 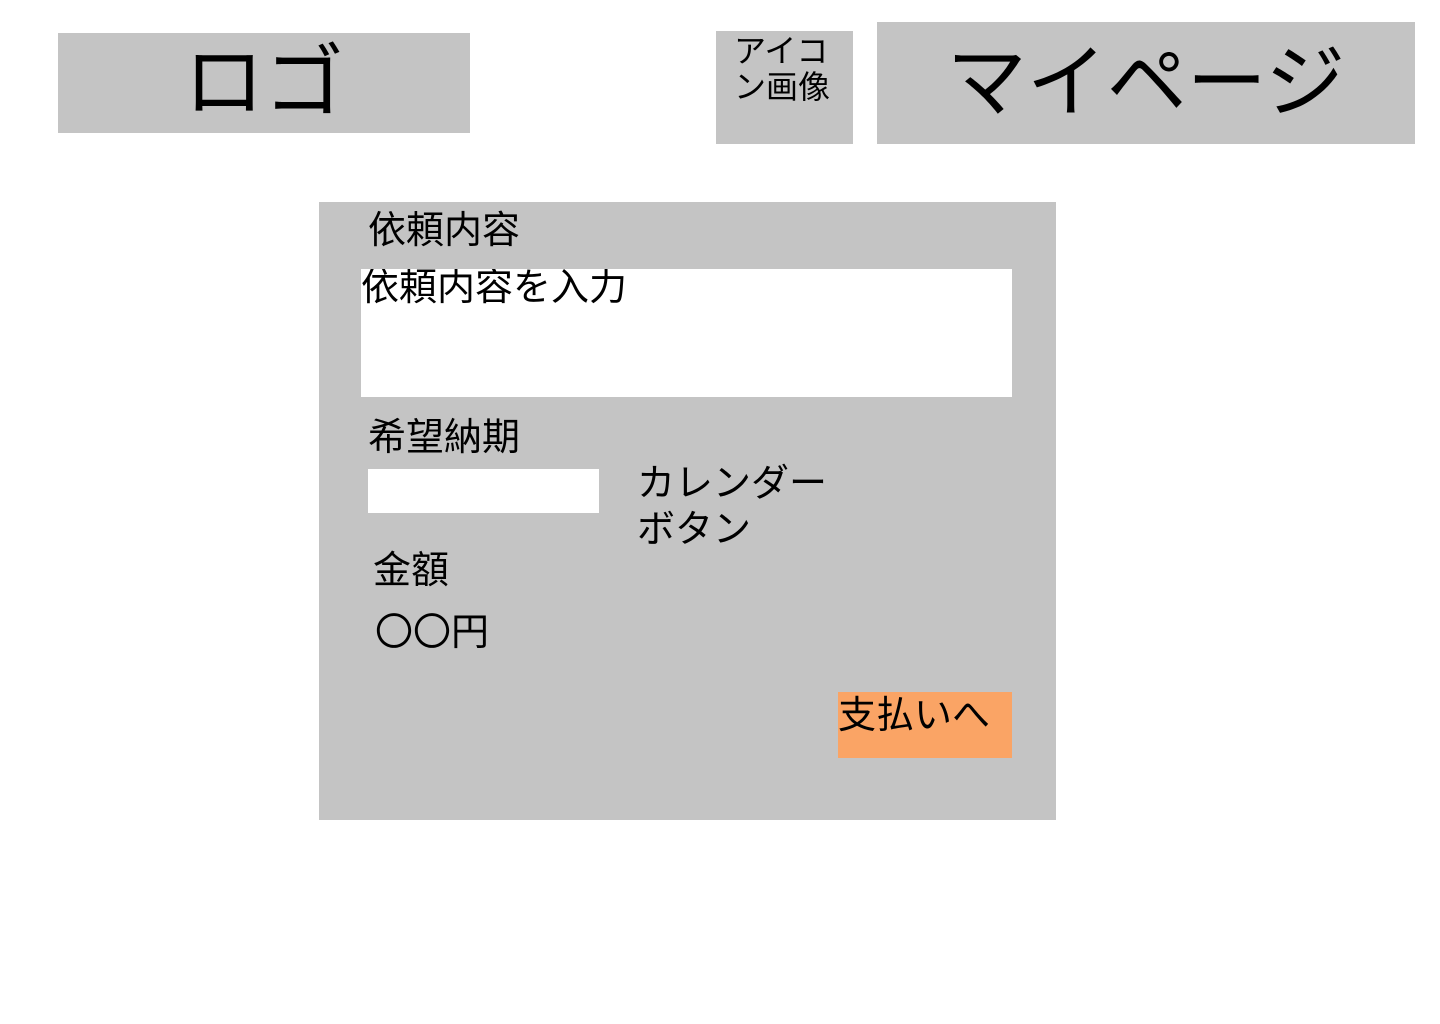 What do you see at coordinates (411, 570) in the screenshot?
I see `amount-label: 金額` at bounding box center [411, 570].